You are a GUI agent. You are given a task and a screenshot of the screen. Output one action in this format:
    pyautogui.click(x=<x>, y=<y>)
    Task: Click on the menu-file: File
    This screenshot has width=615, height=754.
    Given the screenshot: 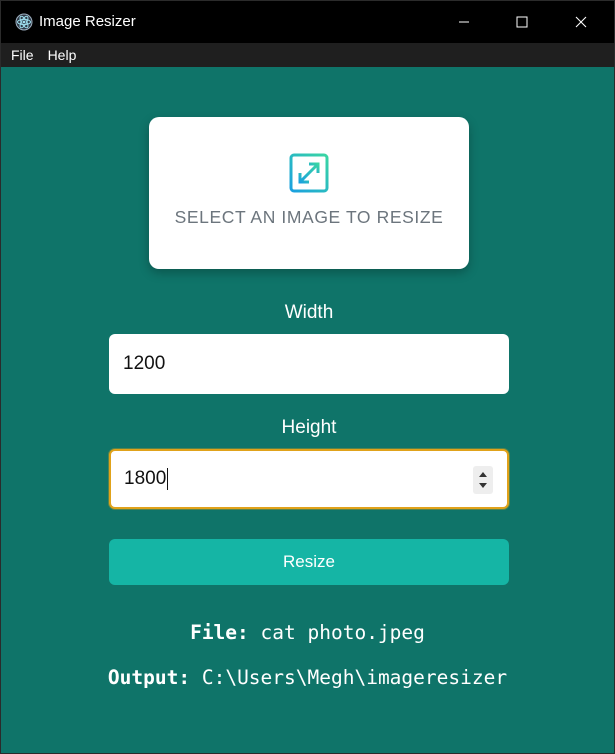 What is the action you would take?
    pyautogui.click(x=22, y=55)
    